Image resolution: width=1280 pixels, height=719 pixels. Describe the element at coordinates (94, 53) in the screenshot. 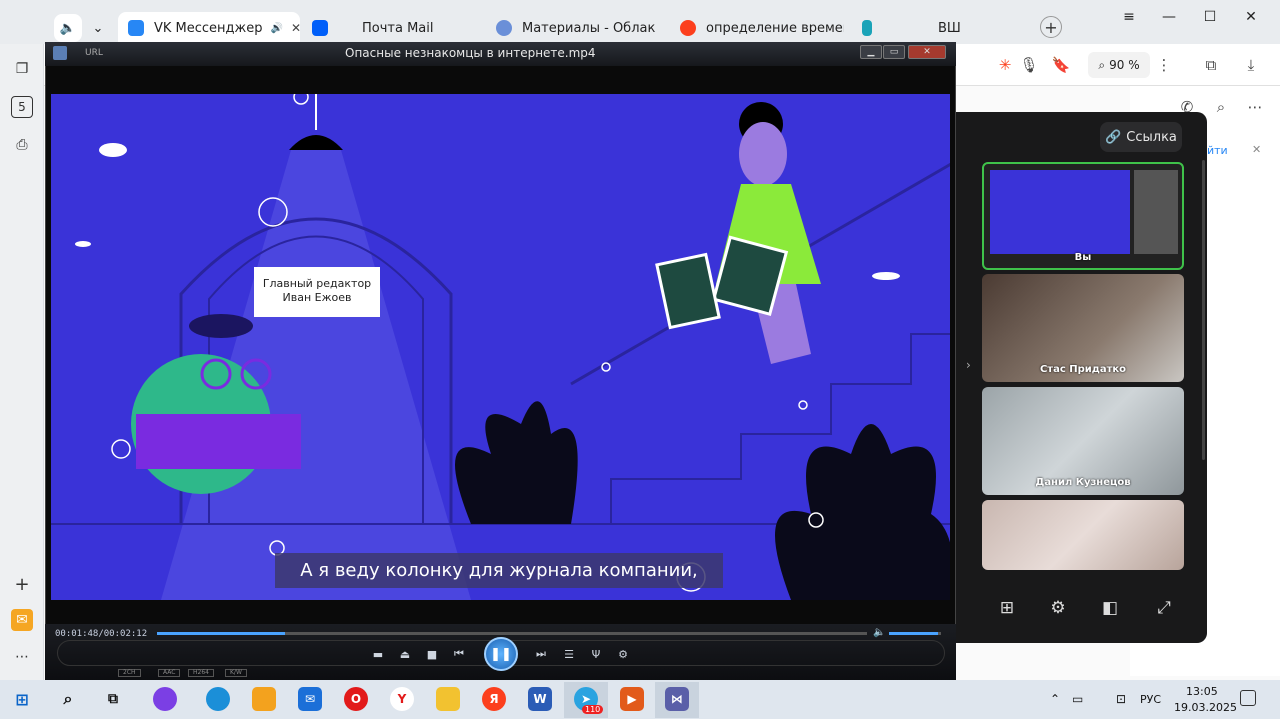

I see `url-label: URL` at that location.